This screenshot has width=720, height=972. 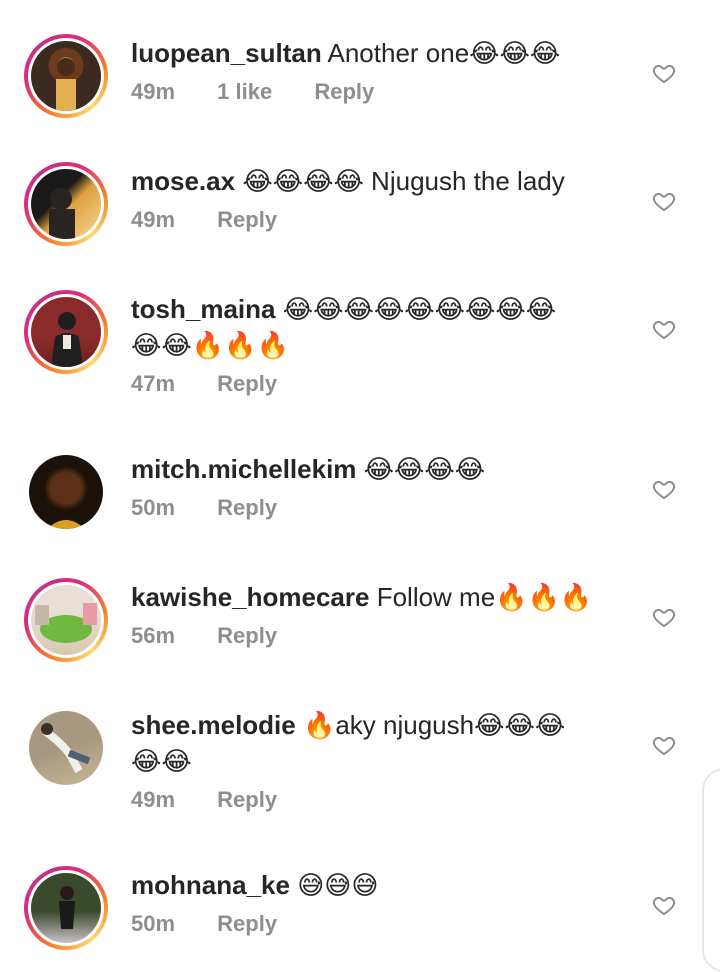 I want to click on comment-text: 🔥aky njugush😂😂😂, so click(x=434, y=725).